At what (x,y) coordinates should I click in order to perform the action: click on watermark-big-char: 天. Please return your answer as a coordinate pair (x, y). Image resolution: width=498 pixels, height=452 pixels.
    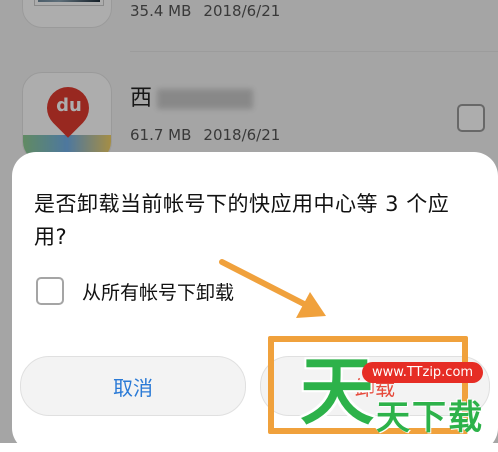
    Looking at the image, I should click on (337, 392).